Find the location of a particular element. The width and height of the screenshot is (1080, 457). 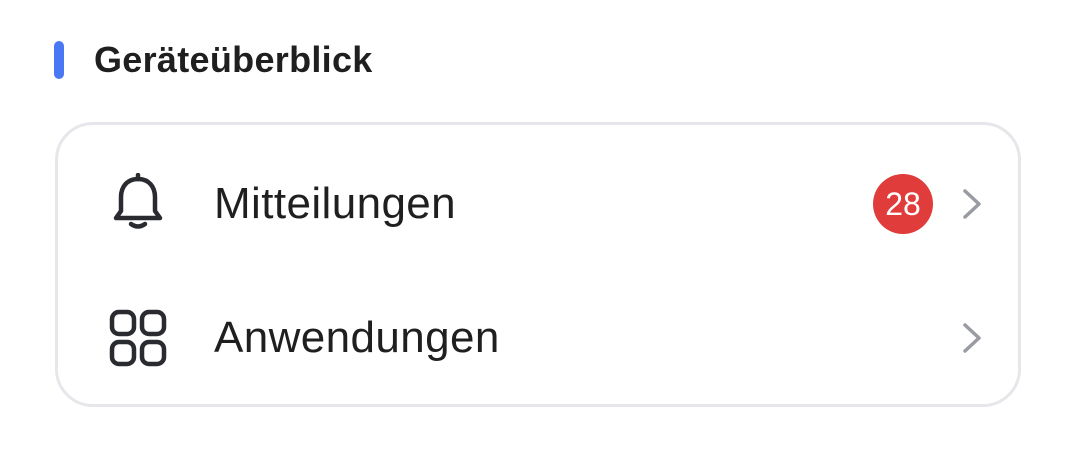

section-header: Geräteüberblick is located at coordinates (213, 60).